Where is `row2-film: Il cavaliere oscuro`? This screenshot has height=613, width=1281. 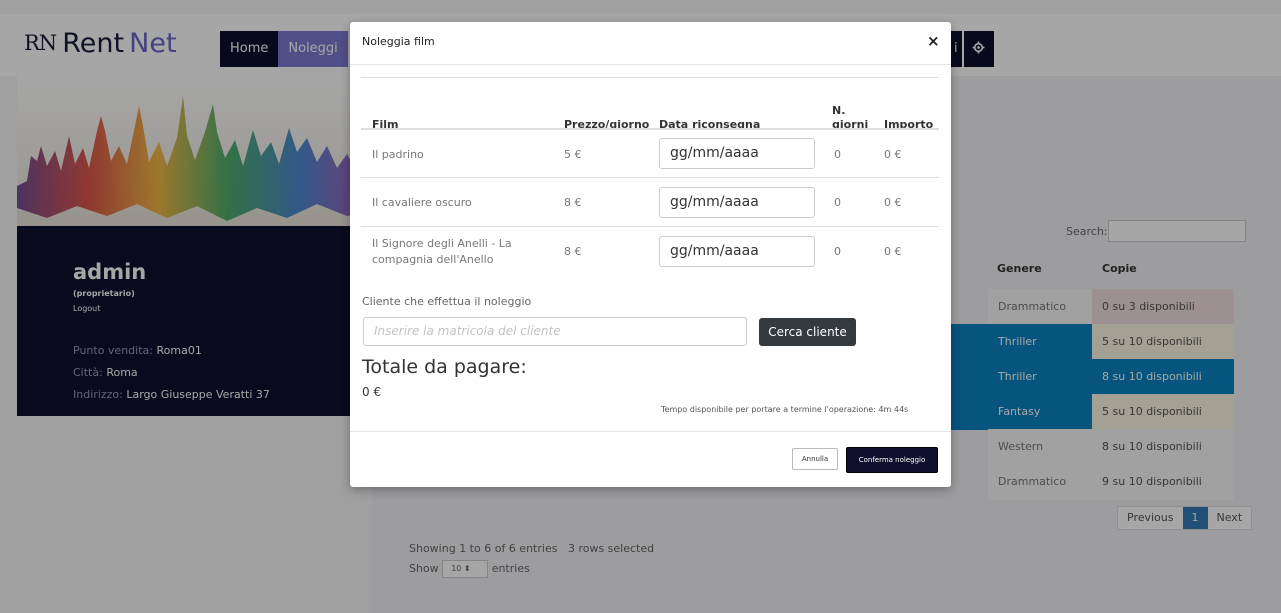
row2-film: Il cavaliere oscuro is located at coordinates (422, 202).